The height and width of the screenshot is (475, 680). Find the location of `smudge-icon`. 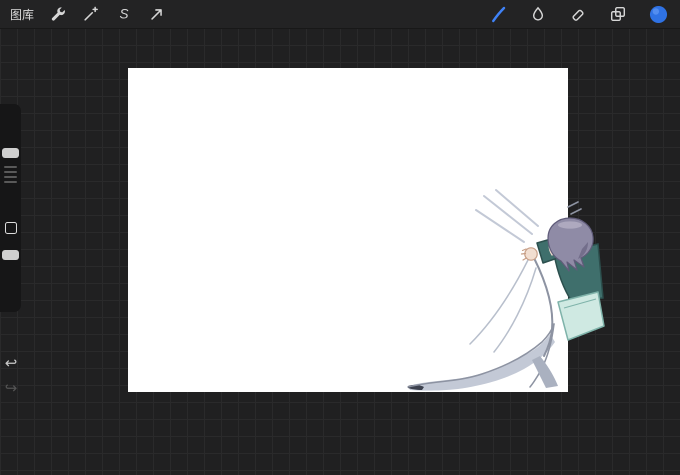

smudge-icon is located at coordinates (538, 14).